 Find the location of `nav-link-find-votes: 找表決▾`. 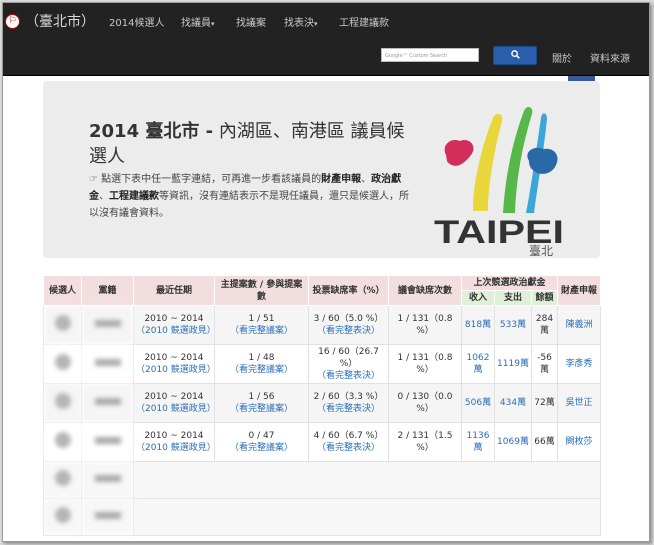

nav-link-find-votes: 找表決▾ is located at coordinates (301, 21).